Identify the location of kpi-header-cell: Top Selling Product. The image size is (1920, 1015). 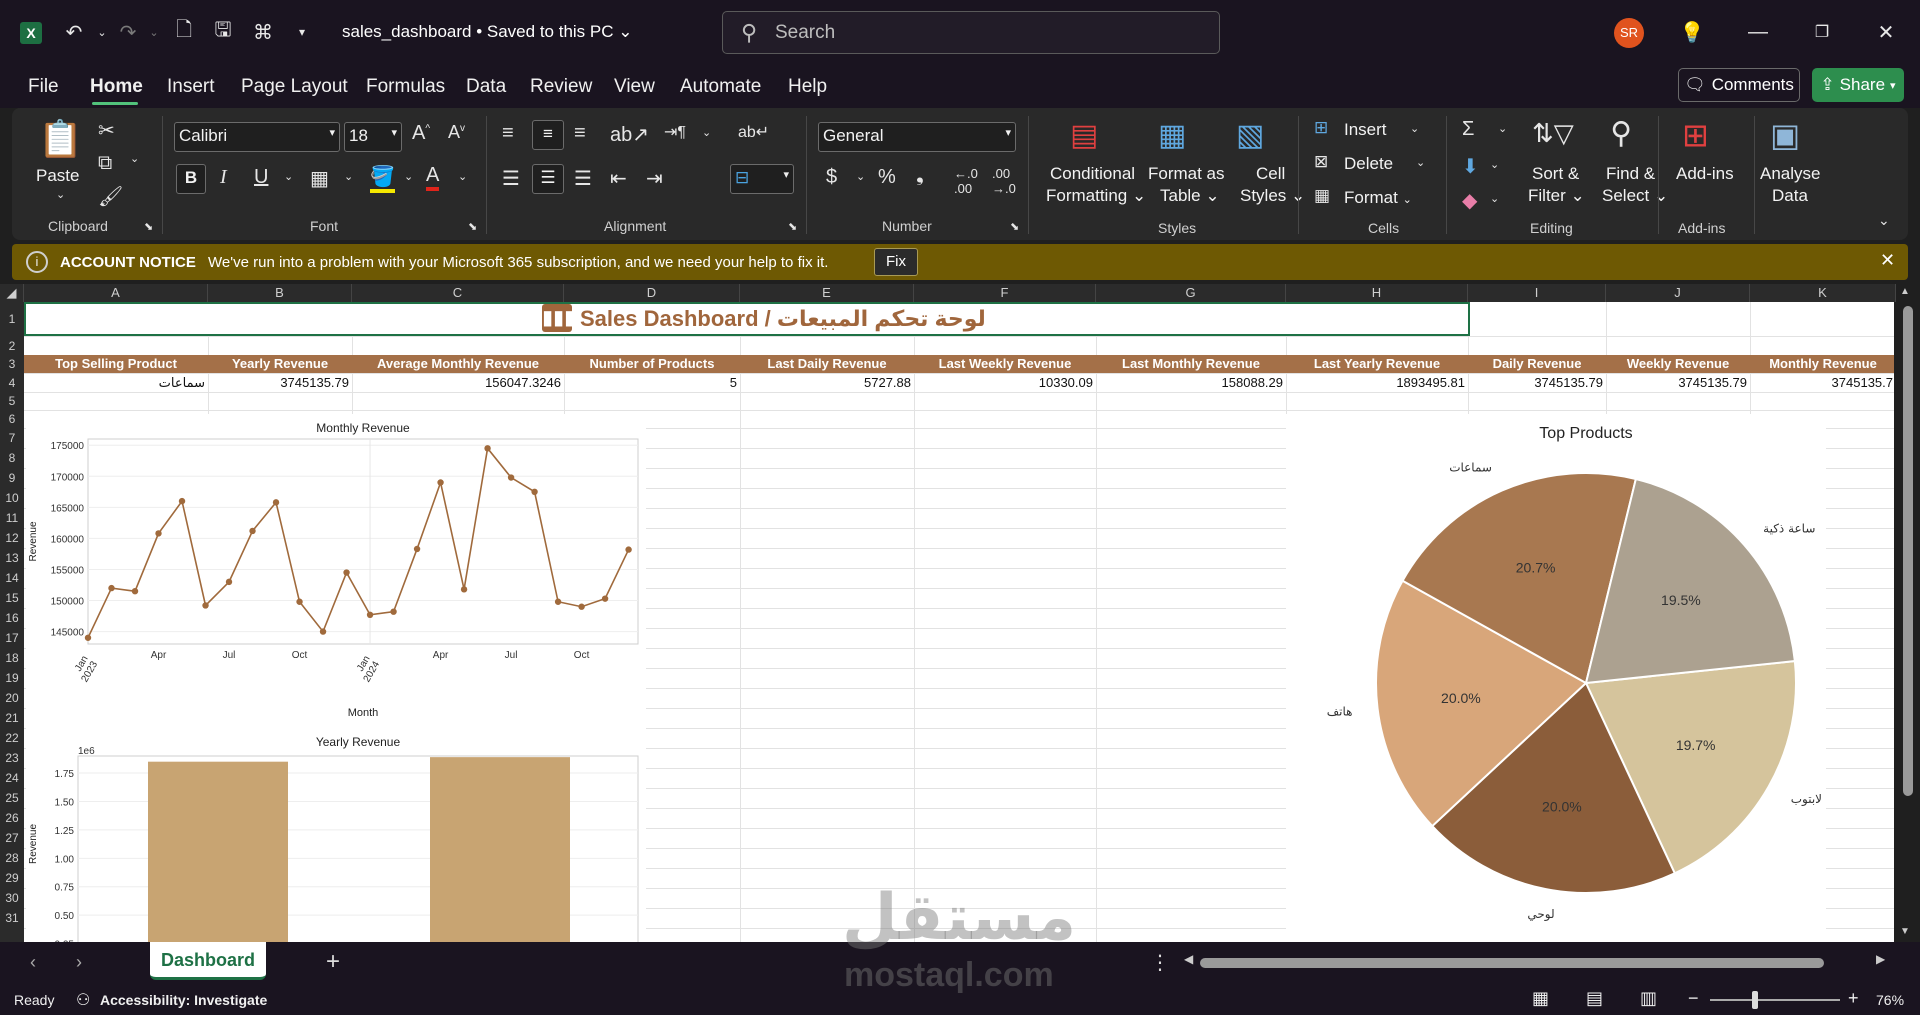
(116, 364).